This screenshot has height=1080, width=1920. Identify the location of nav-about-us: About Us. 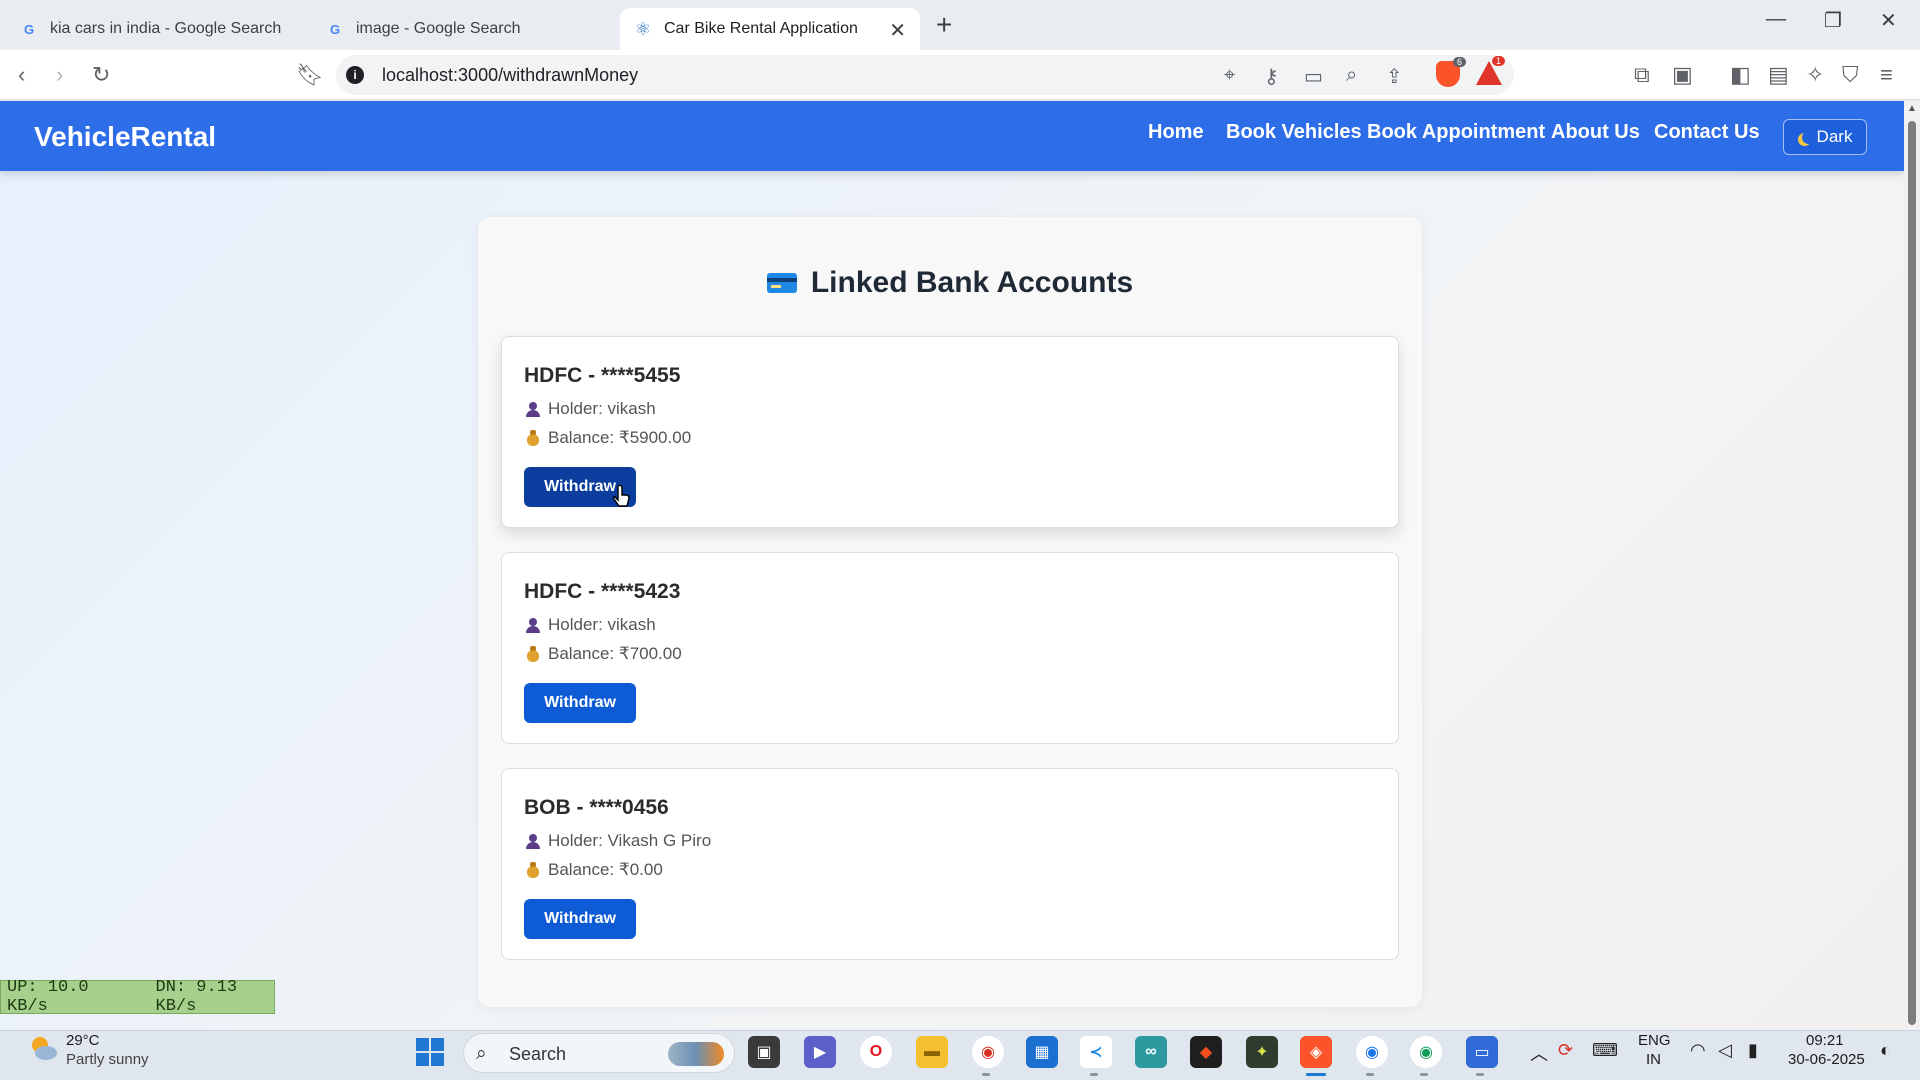
(1595, 132).